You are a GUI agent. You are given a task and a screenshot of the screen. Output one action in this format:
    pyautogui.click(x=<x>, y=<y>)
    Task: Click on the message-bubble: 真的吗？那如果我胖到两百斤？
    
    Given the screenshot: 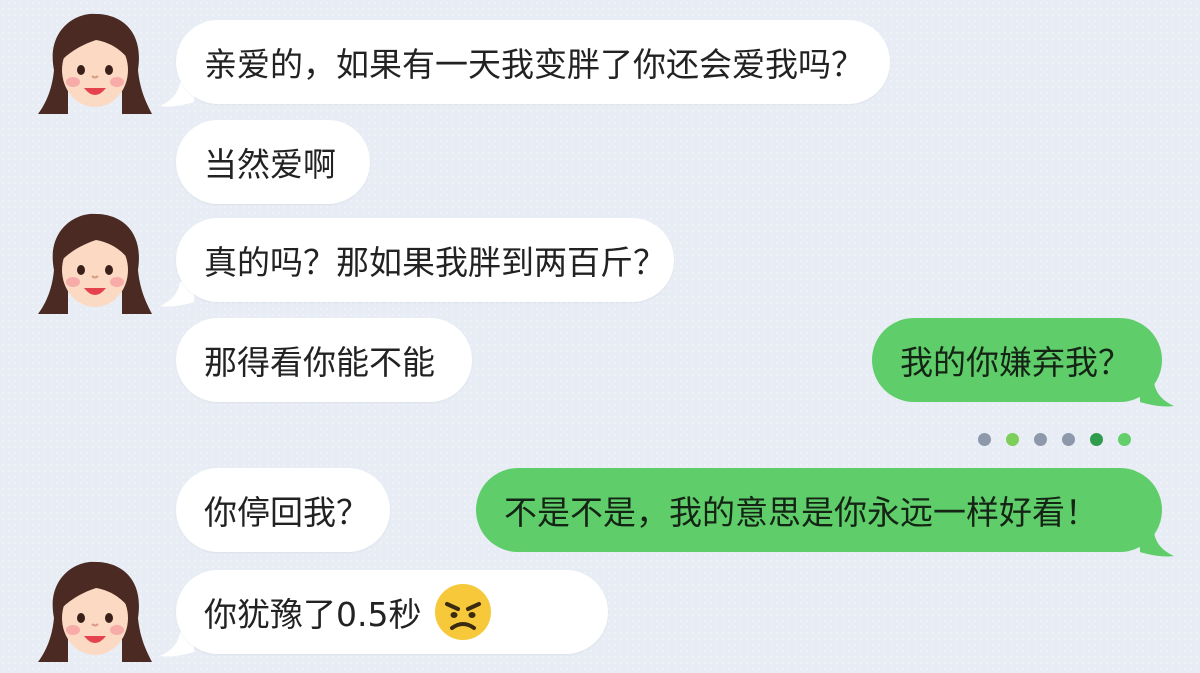 What is the action you would take?
    pyautogui.click(x=425, y=260)
    